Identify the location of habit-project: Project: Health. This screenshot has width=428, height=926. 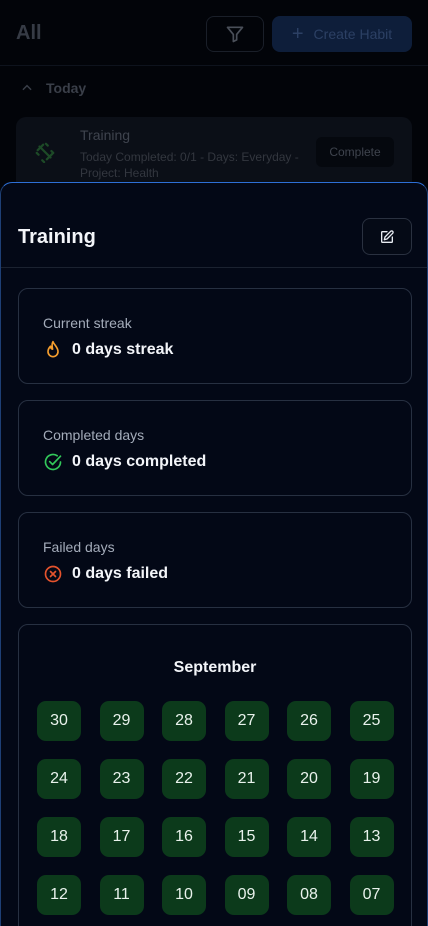
(119, 173).